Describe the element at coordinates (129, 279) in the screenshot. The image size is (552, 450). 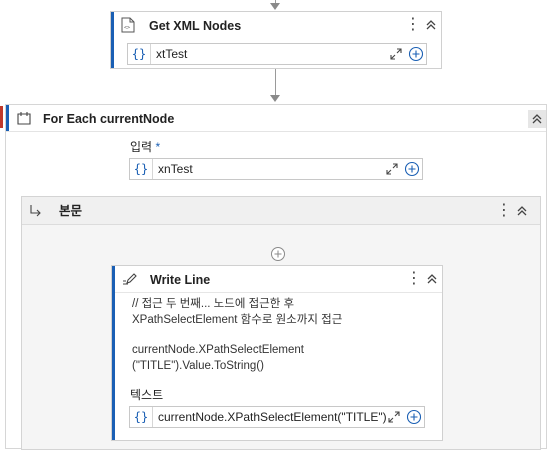
I see `write-line-icon` at that location.